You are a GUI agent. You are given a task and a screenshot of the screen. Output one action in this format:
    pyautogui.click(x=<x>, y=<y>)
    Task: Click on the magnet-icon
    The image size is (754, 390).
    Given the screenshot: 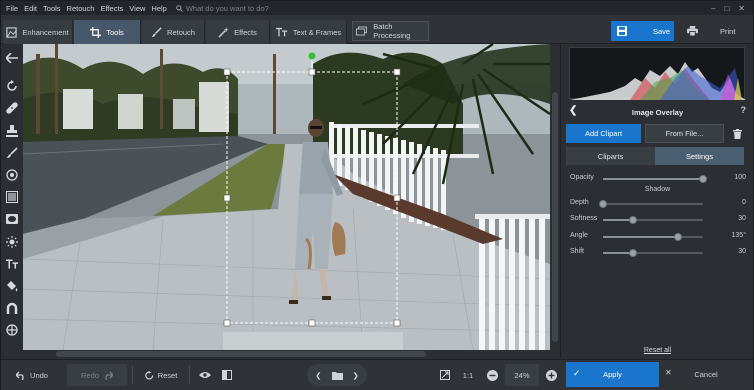 What is the action you would take?
    pyautogui.click(x=12, y=308)
    